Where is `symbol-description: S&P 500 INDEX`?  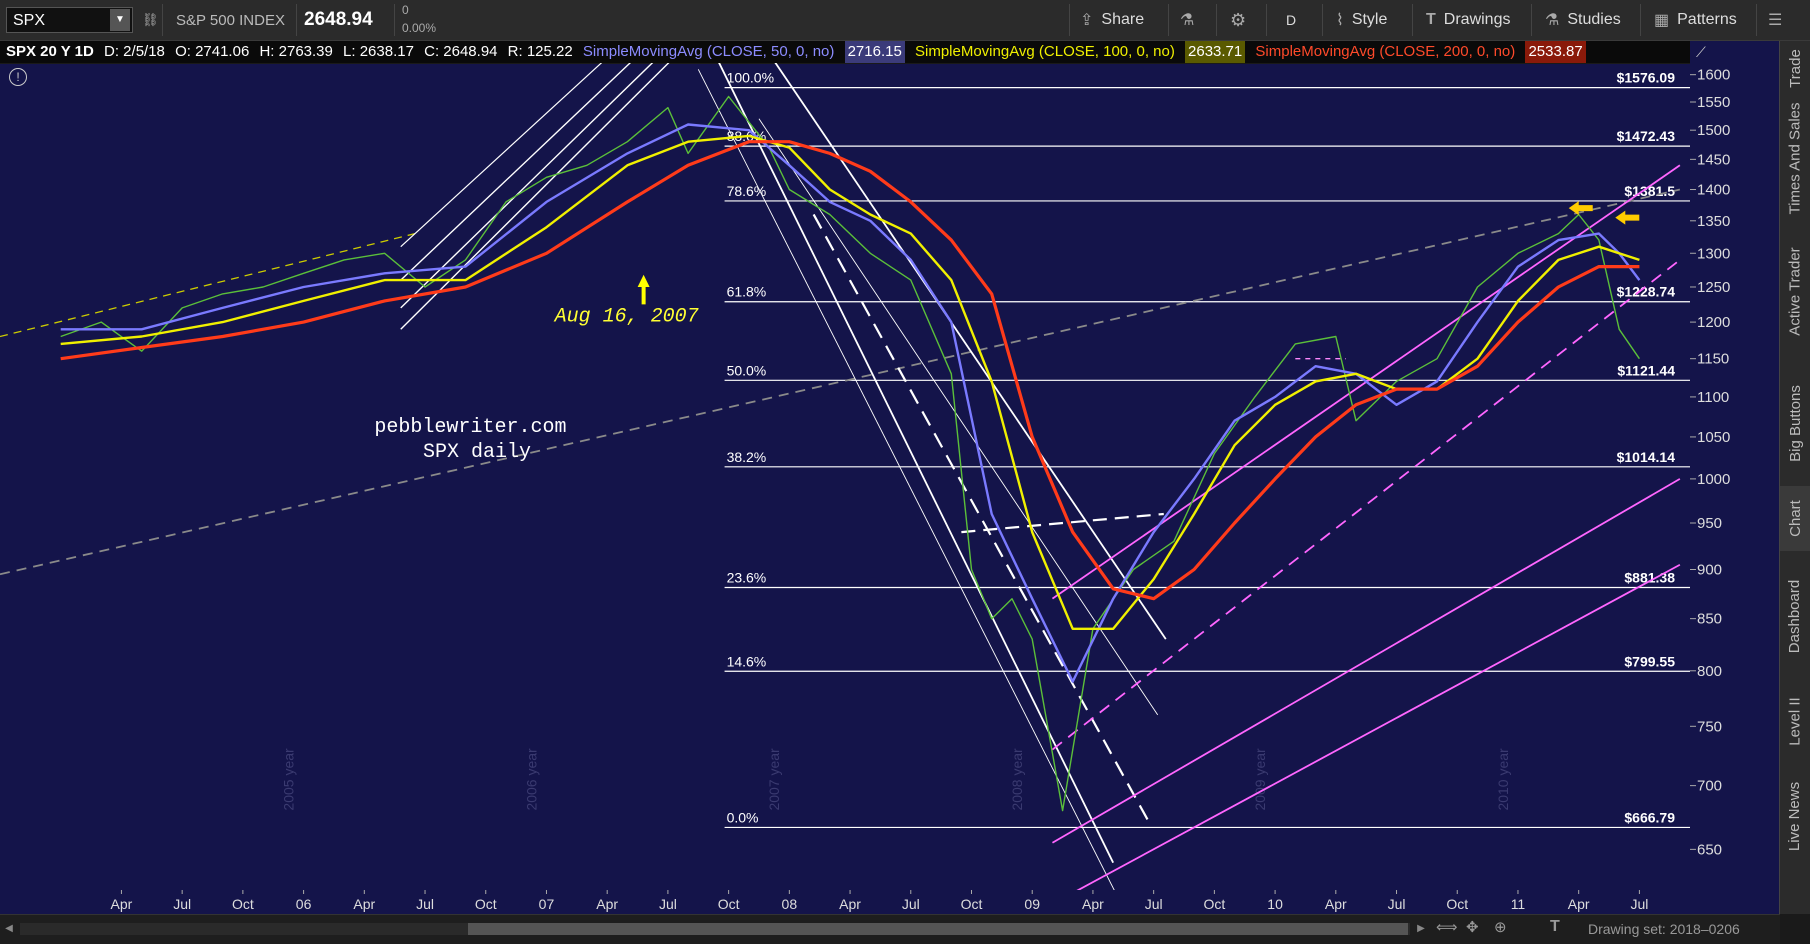 symbol-description: S&P 500 INDEX is located at coordinates (230, 20).